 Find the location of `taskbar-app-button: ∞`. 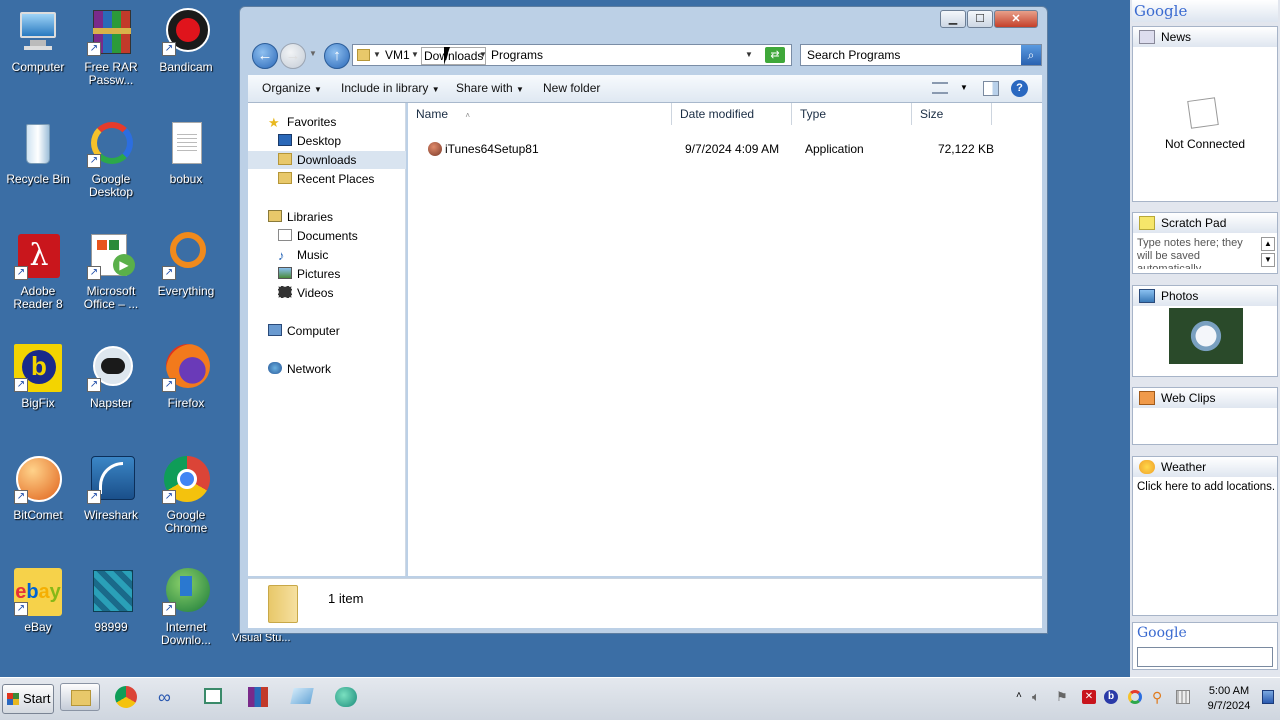

taskbar-app-button: ∞ is located at coordinates (170, 697).